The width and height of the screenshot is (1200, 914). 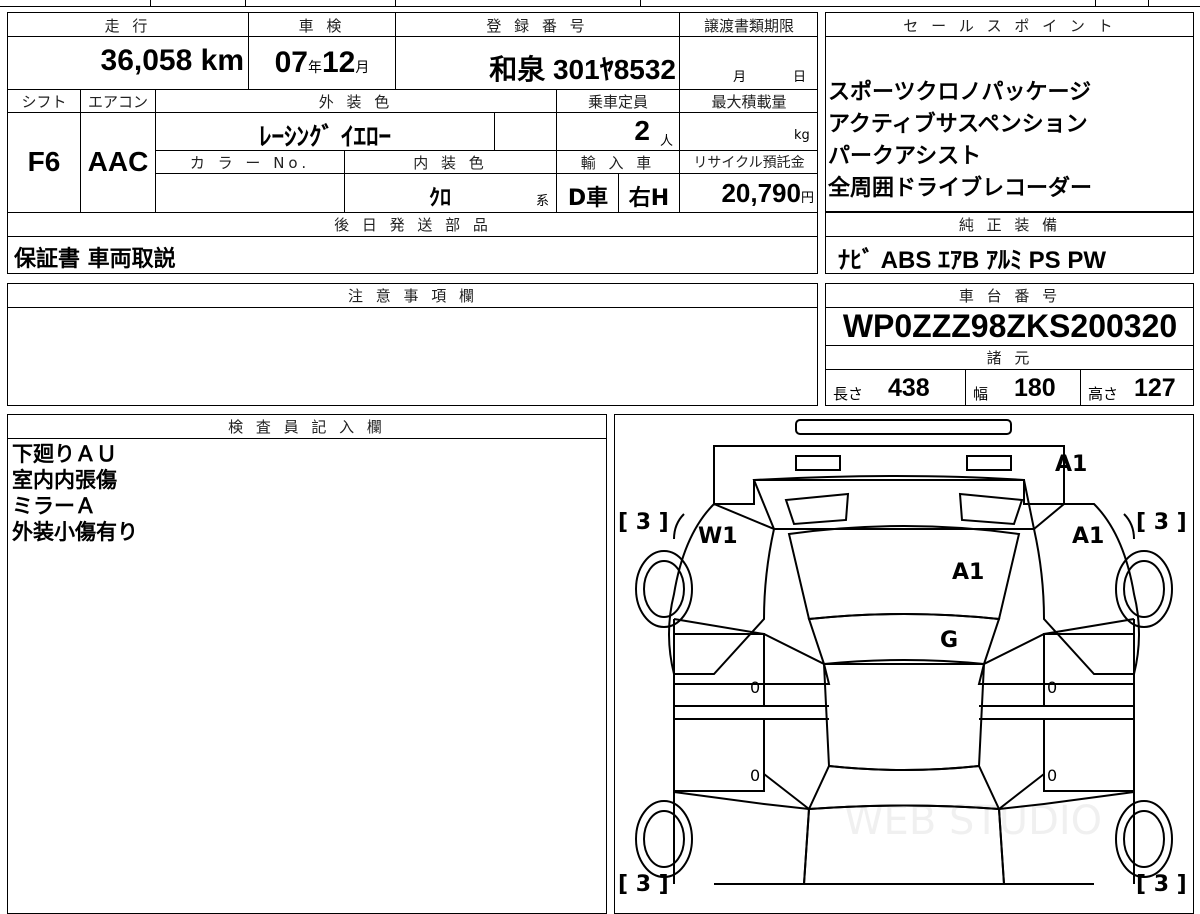 What do you see at coordinates (848, 394) in the screenshot?
I see `length-label: 長さ` at bounding box center [848, 394].